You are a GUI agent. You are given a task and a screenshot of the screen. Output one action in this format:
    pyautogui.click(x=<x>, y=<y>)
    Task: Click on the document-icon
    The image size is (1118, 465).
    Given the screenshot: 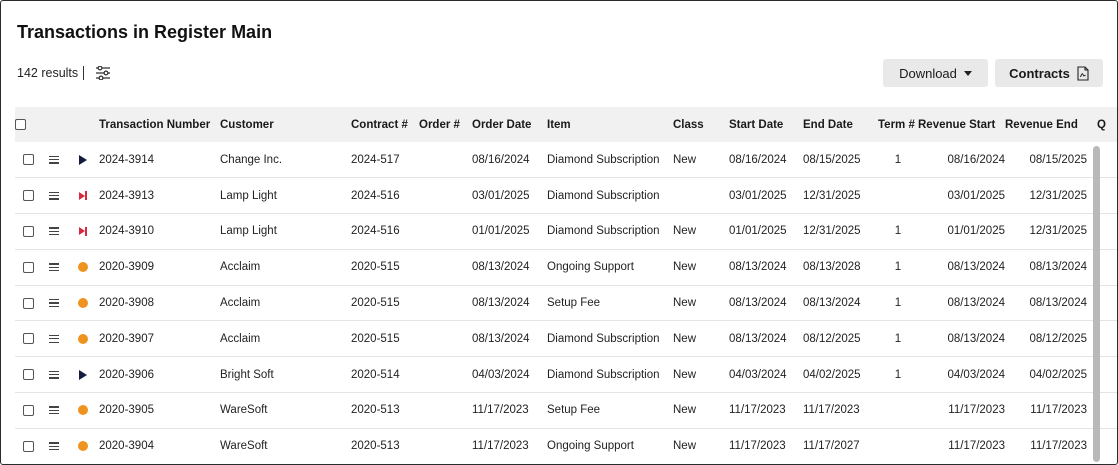 What is the action you would take?
    pyautogui.click(x=1083, y=73)
    